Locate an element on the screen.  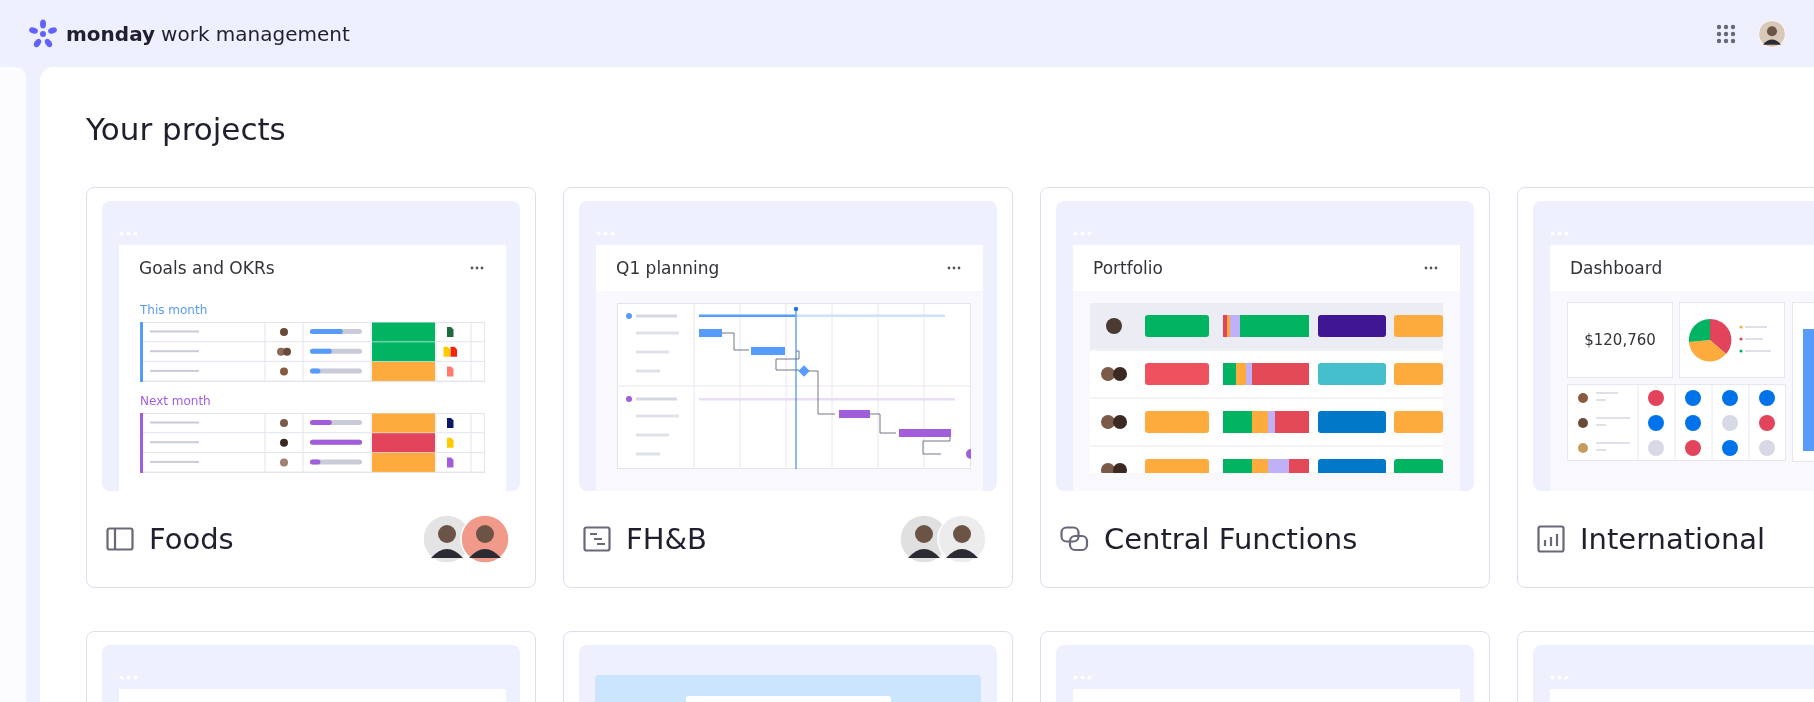
project-card: Dashboard $120,760 International is located at coordinates (1665, 387).